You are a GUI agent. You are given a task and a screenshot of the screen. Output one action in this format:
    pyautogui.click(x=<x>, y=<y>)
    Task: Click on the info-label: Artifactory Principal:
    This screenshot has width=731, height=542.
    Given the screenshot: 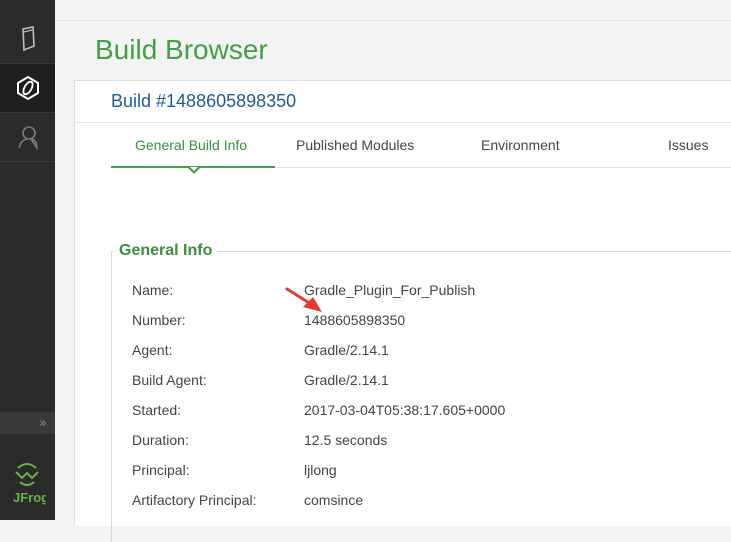 What is the action you would take?
    pyautogui.click(x=194, y=500)
    